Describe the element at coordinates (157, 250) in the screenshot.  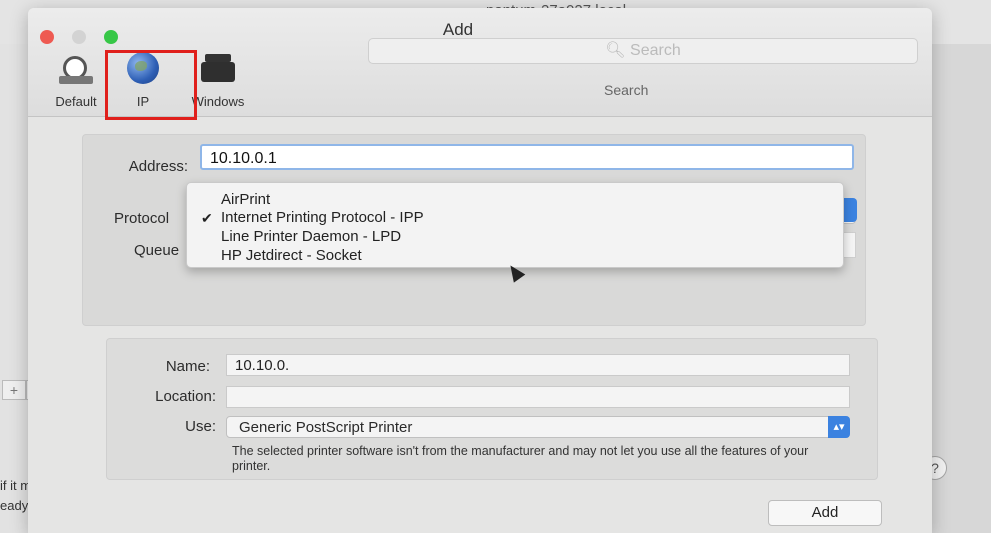
I see `queue-label: Queue` at that location.